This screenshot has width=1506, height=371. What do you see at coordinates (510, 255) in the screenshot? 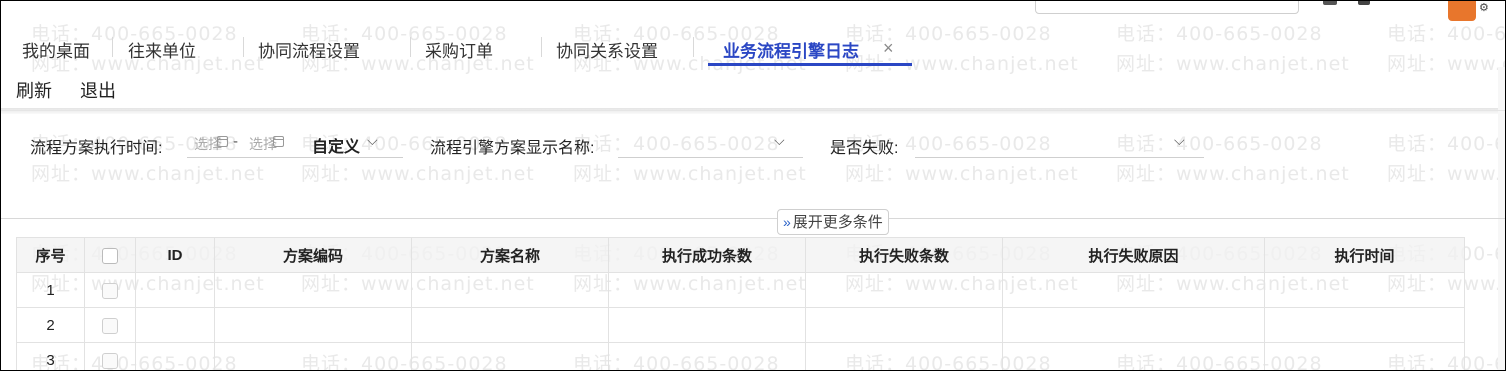
I see `column-header: 方案名称` at bounding box center [510, 255].